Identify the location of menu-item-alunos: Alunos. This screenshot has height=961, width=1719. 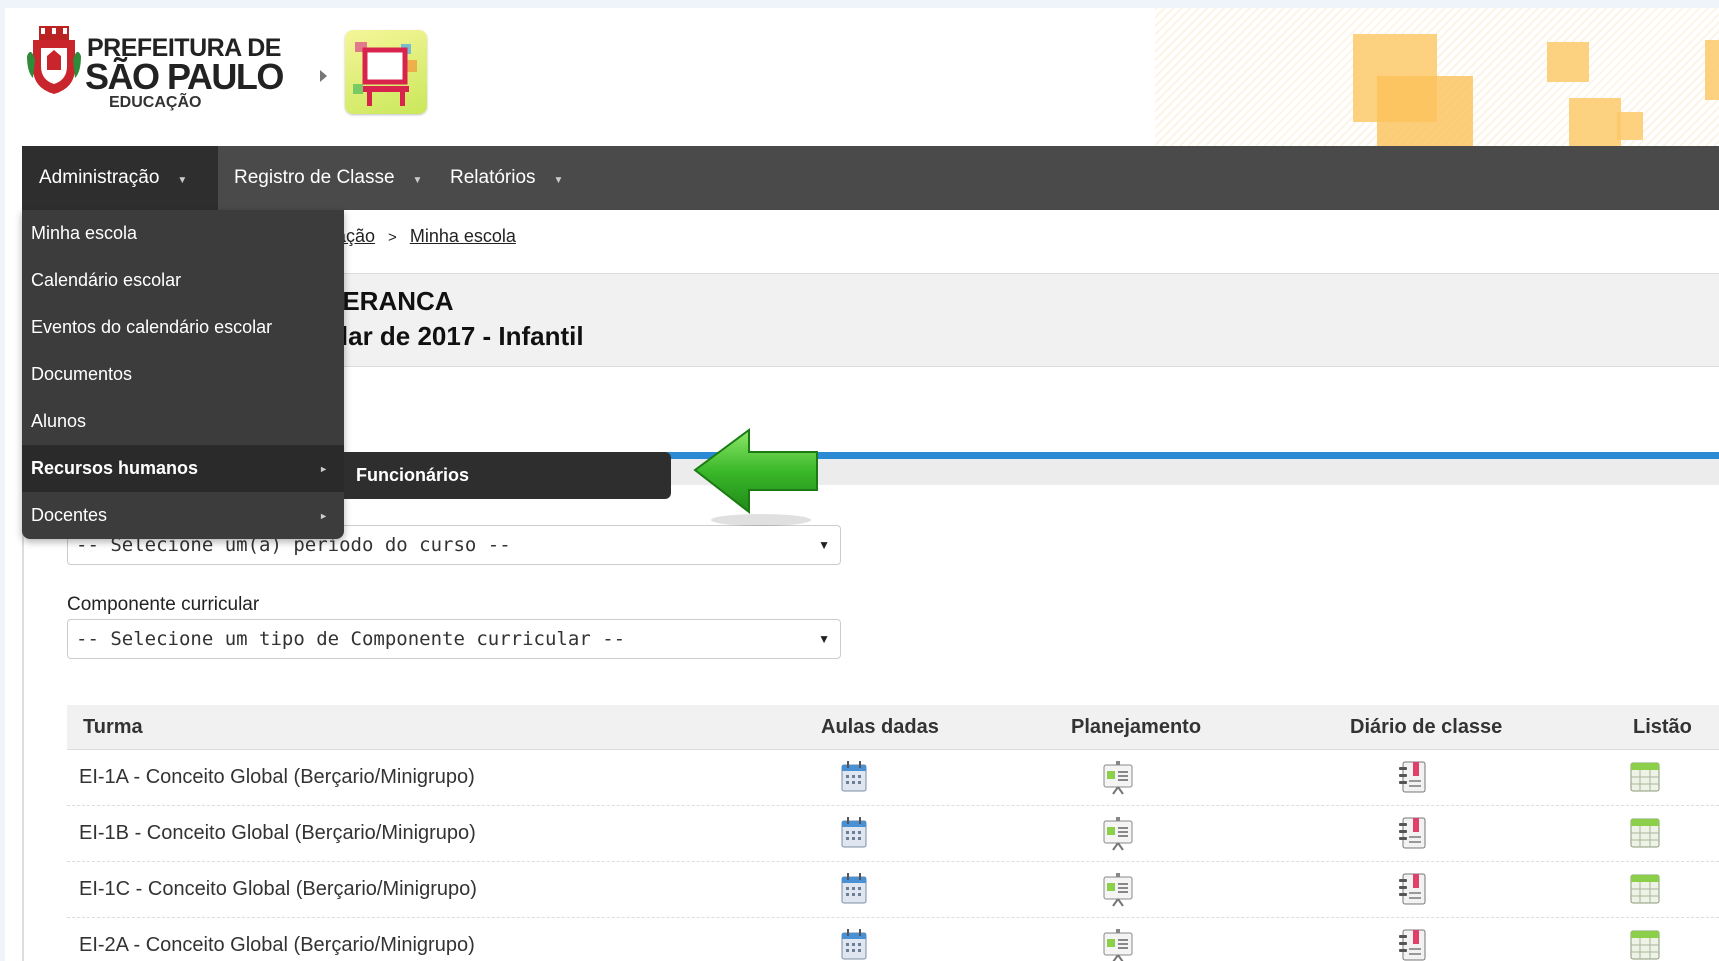
(183, 421).